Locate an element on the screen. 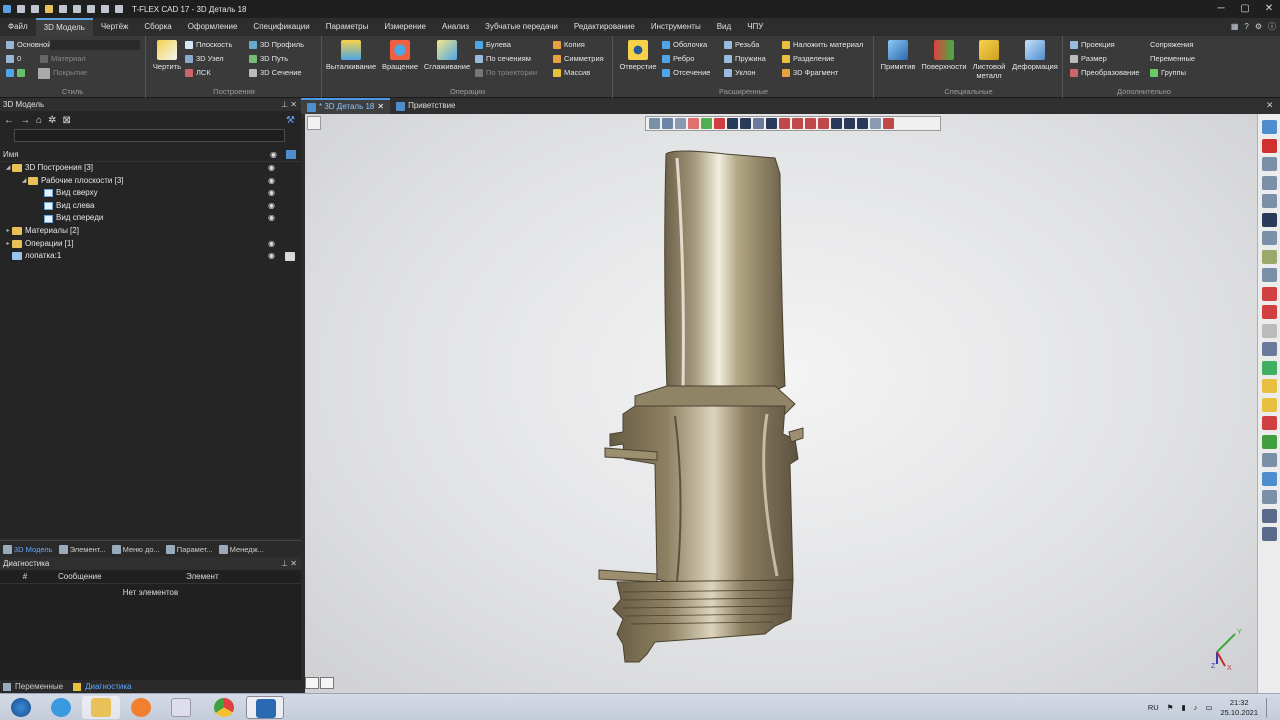 The height and width of the screenshot is (720, 1280). tray-network-icon: ▮ is located at coordinates (1183, 707).